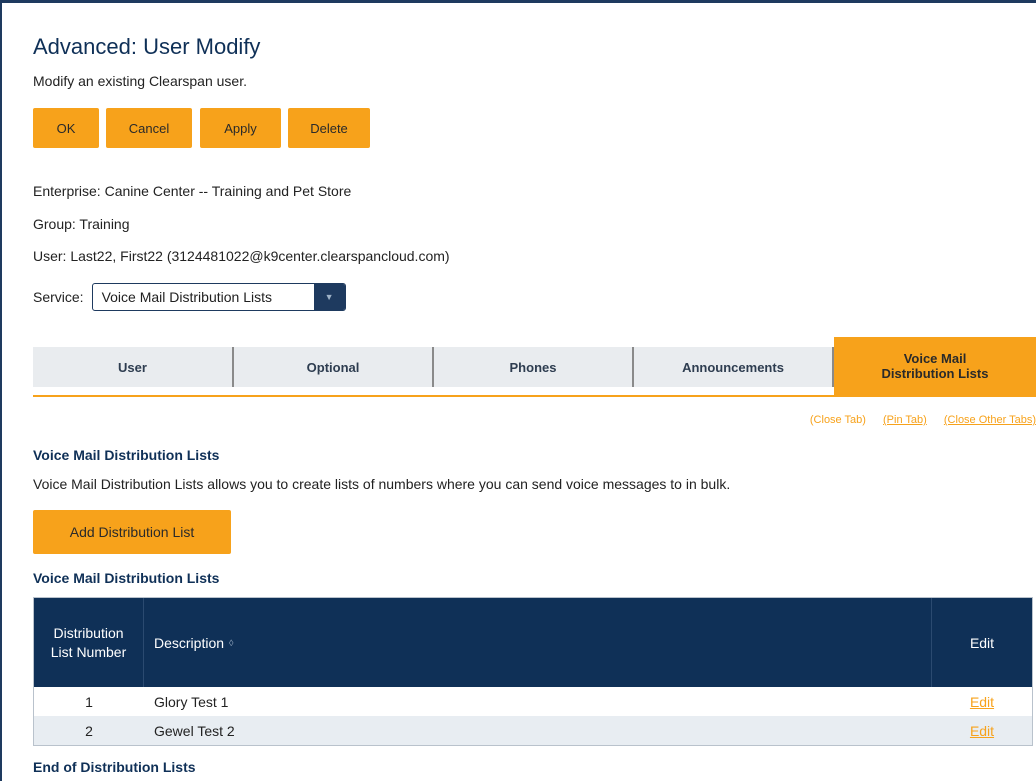 Image resolution: width=1036 pixels, height=781 pixels. What do you see at coordinates (81, 224) in the screenshot?
I see `group-info: Group: Training` at bounding box center [81, 224].